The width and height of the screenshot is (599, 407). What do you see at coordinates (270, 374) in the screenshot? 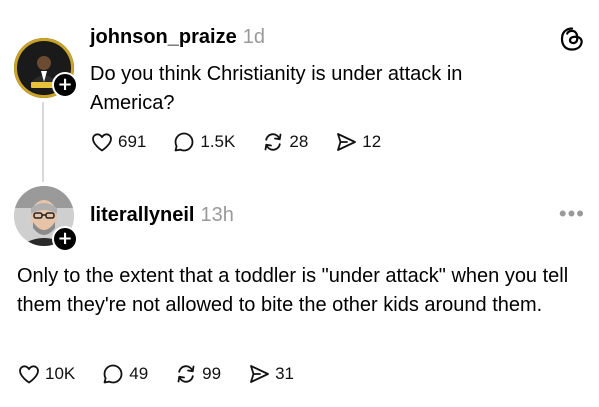
I see `post-2-share-button: 31` at bounding box center [270, 374].